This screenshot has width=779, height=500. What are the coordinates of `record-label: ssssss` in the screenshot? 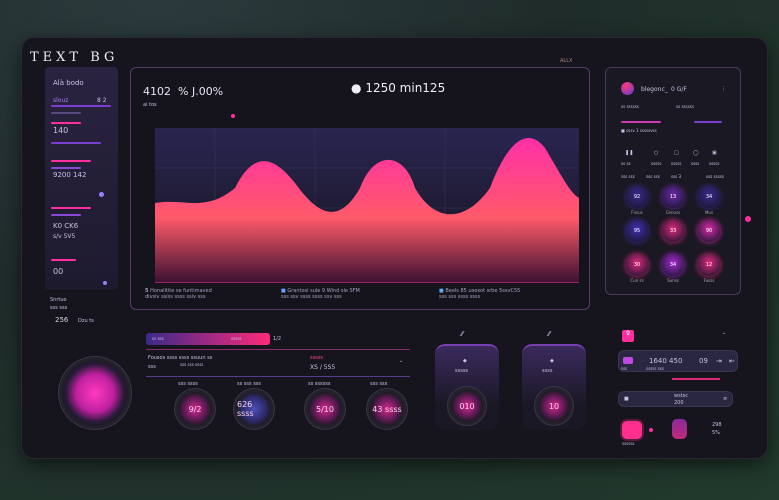 It's located at (628, 443).